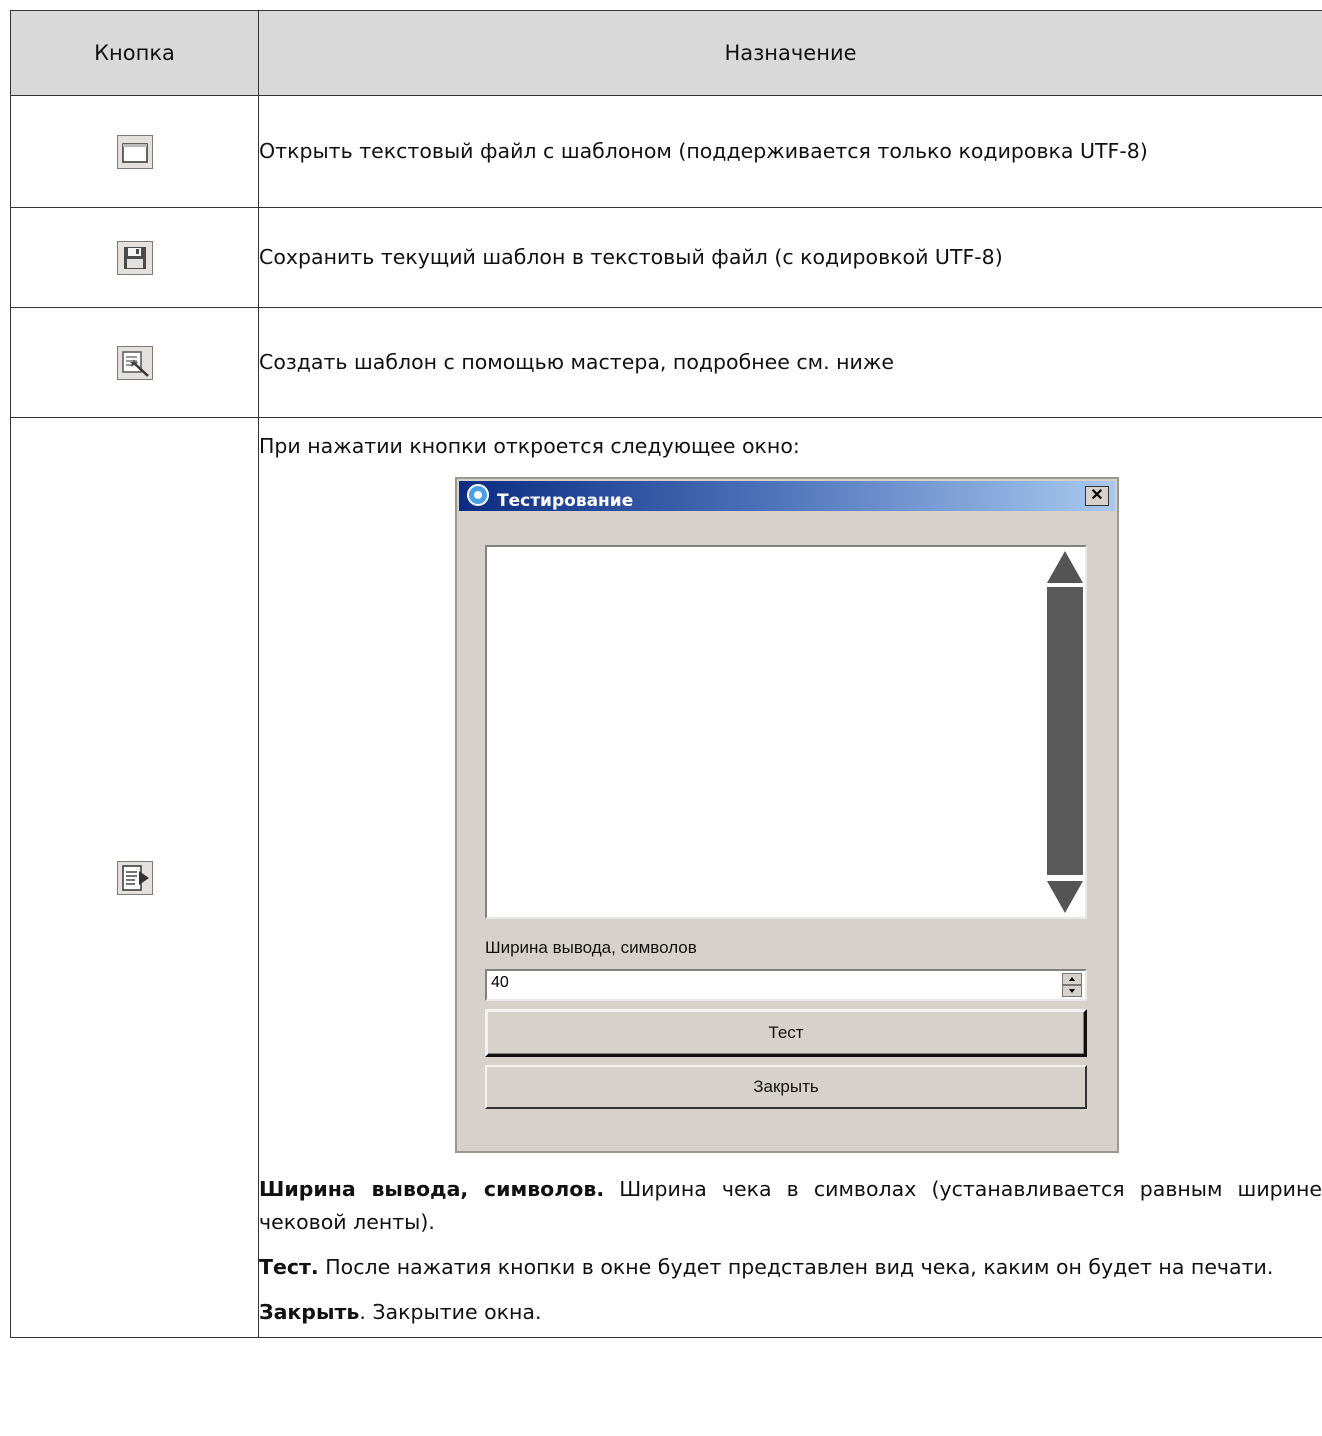 This screenshot has width=1322, height=1436. I want to click on note-close: Закрыть. Закрытие окна., so click(790, 1312).